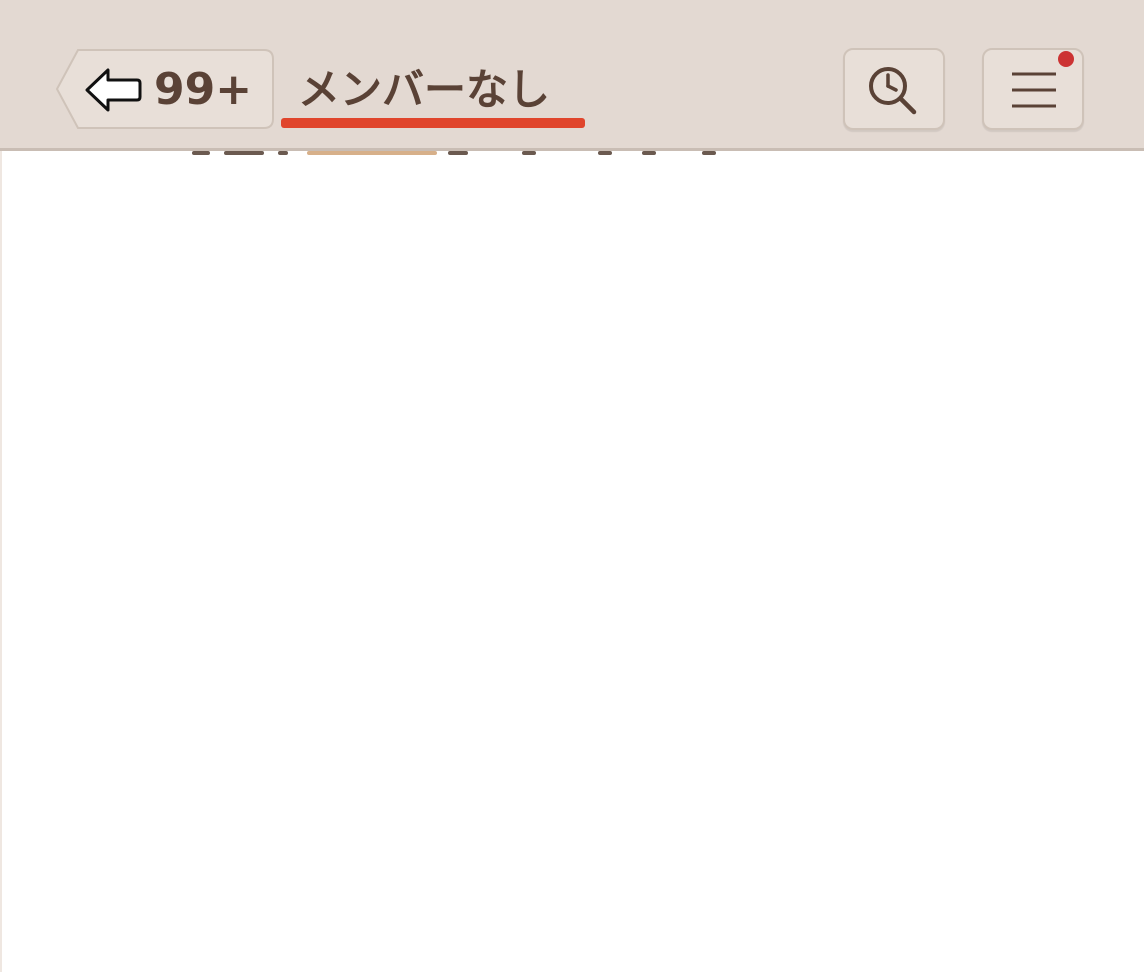  Describe the element at coordinates (433, 123) in the screenshot. I see `title-underline` at that location.